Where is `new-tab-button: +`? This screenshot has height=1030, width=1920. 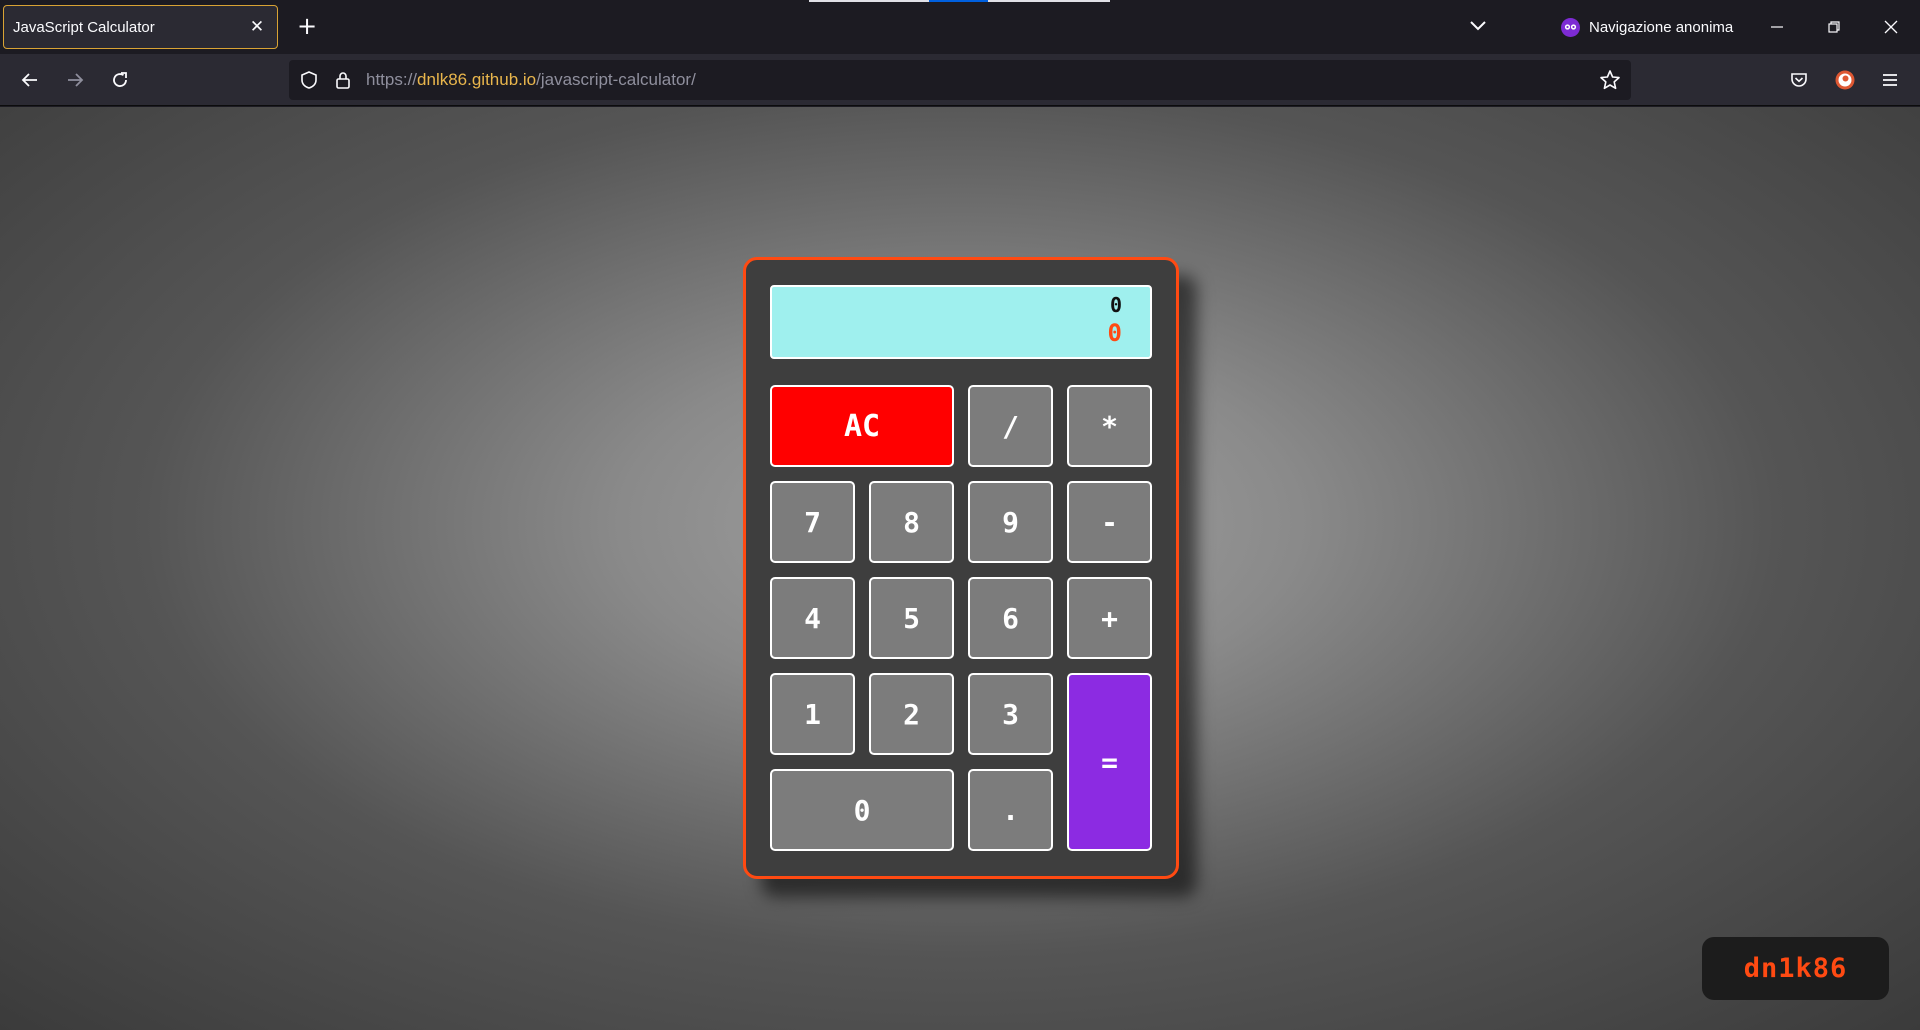
new-tab-button: + is located at coordinates (307, 27).